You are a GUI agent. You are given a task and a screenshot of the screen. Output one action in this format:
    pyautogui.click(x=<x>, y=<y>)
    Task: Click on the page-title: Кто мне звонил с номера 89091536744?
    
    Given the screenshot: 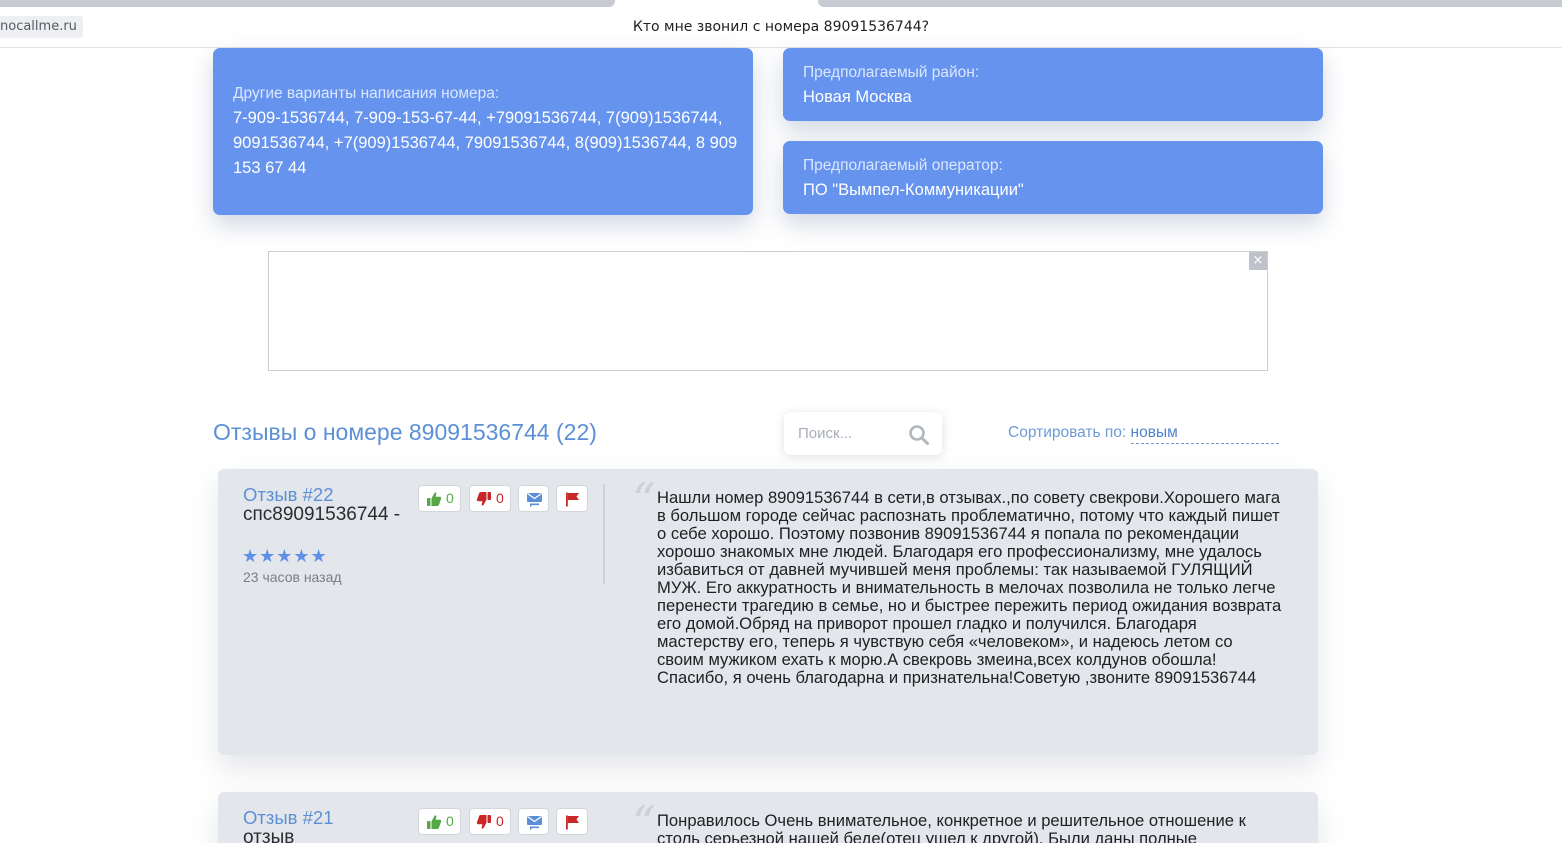 What is the action you would take?
    pyautogui.click(x=781, y=27)
    